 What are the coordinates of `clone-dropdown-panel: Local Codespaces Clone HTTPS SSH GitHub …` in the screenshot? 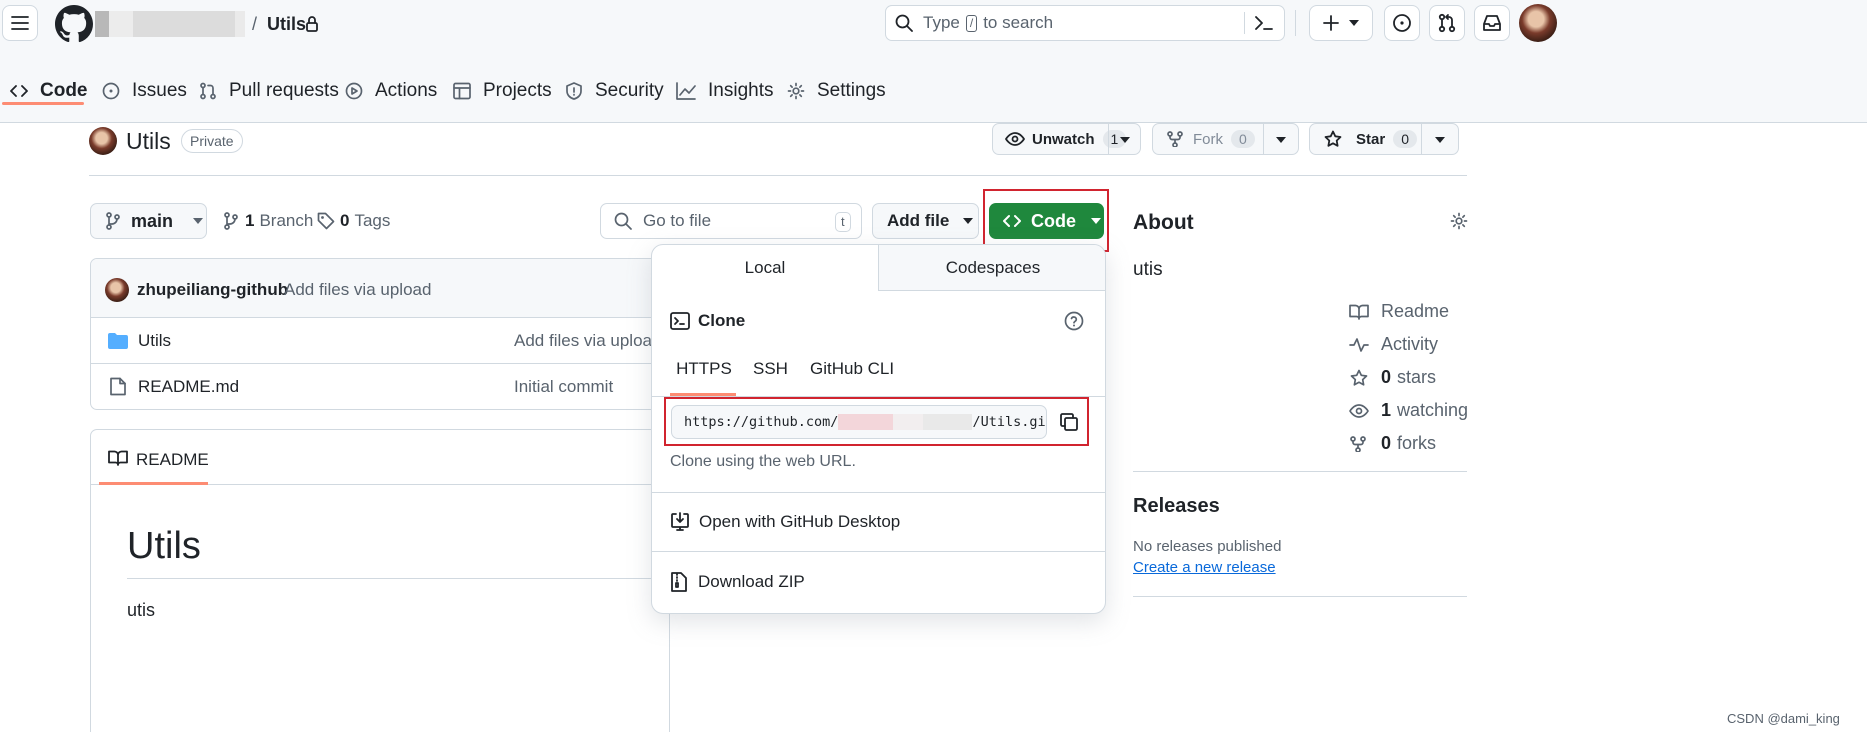 It's located at (878, 429).